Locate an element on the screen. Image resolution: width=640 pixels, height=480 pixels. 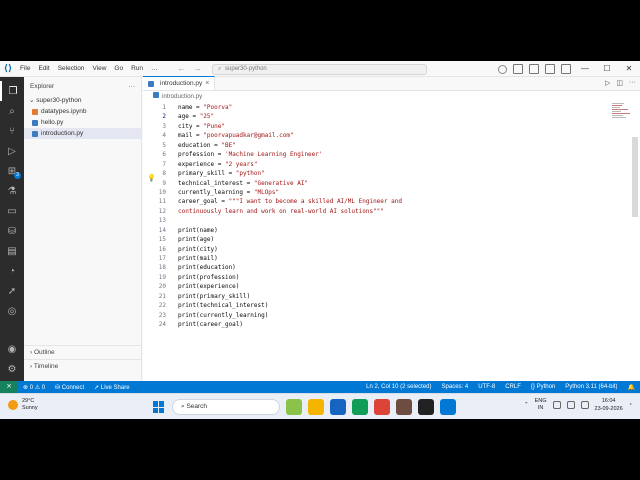
remote-indicator-icon: ⨯ is located at coordinates (9, 387).